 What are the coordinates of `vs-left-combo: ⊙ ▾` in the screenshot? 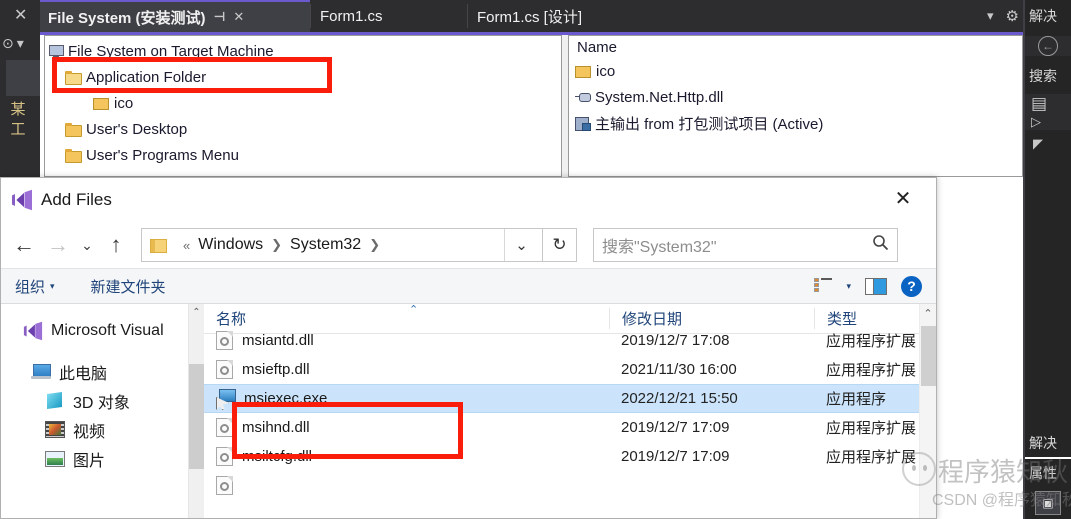 It's located at (20, 43).